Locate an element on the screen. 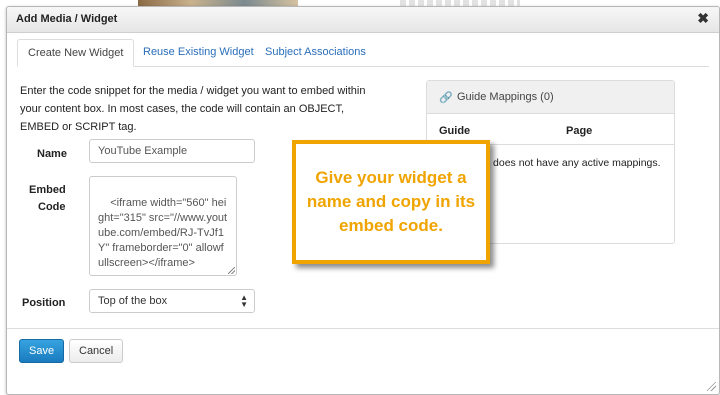  tab-create-new-widget: Create New Widget is located at coordinates (76, 53).